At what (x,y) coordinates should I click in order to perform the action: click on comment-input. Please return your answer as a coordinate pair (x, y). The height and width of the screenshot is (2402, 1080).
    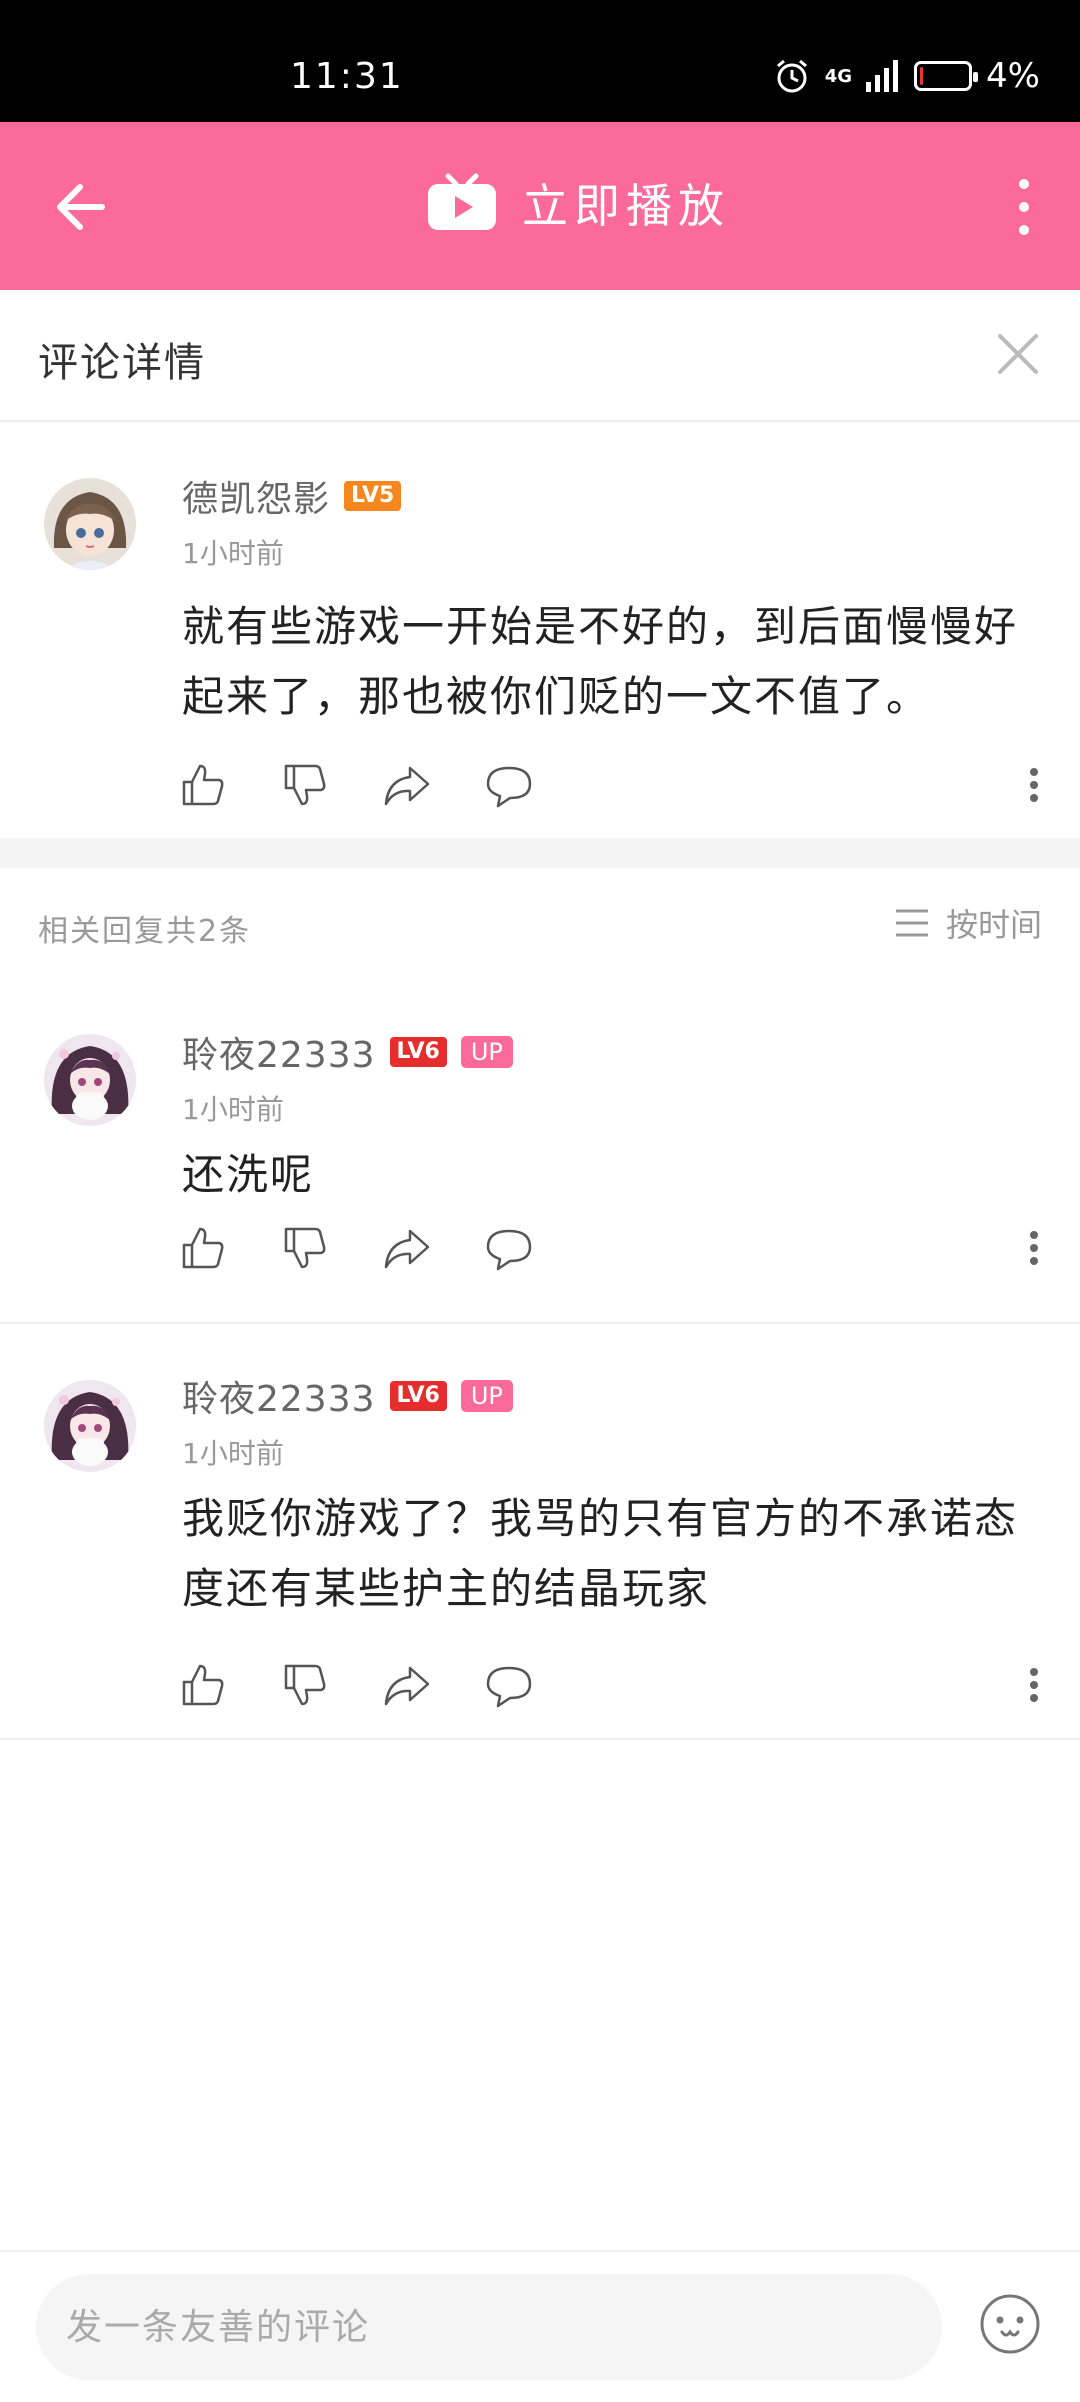
    Looking at the image, I should click on (489, 2327).